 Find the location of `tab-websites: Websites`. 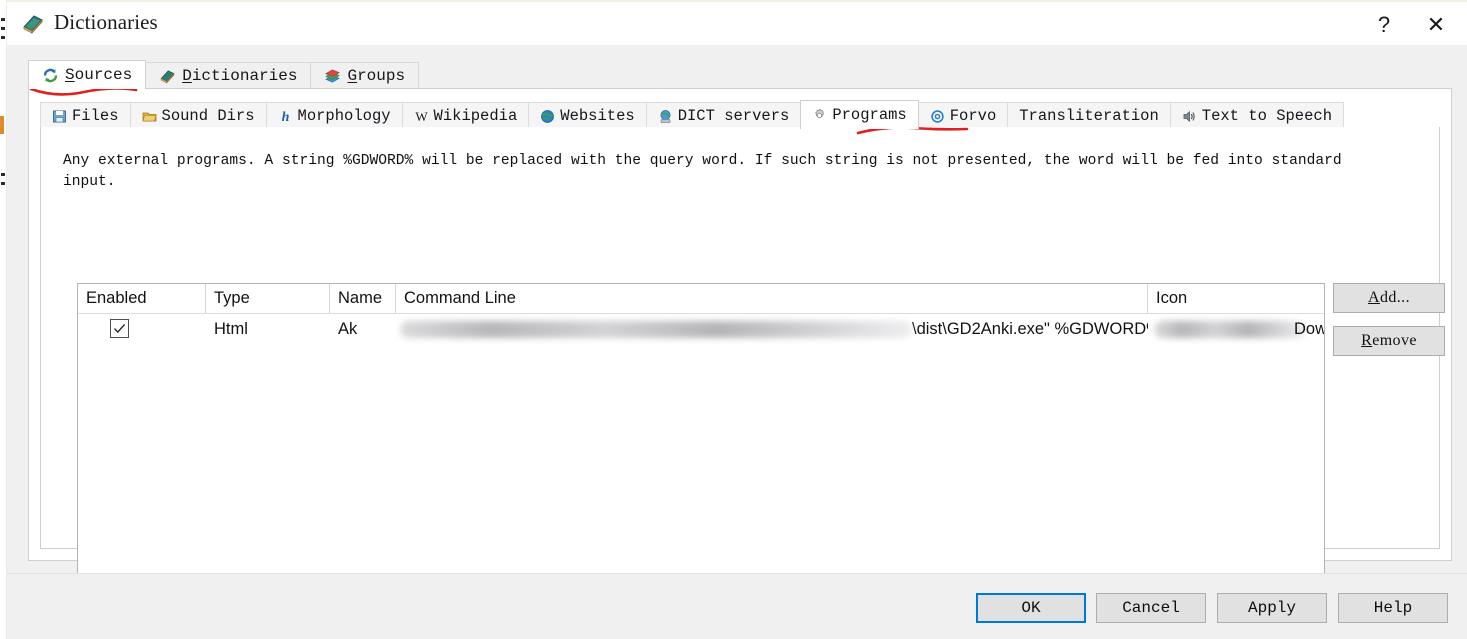

tab-websites: Websites is located at coordinates (587, 115).